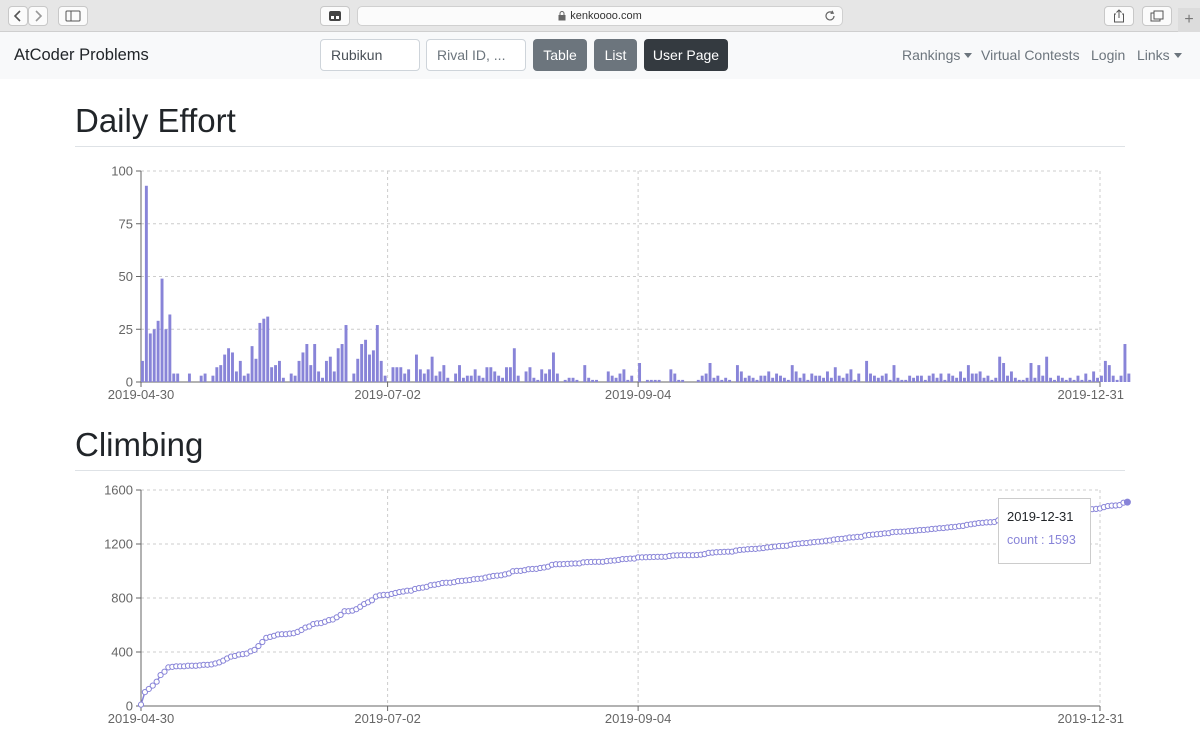 The image size is (1200, 750). I want to click on climbing-point, so click(262, 642).